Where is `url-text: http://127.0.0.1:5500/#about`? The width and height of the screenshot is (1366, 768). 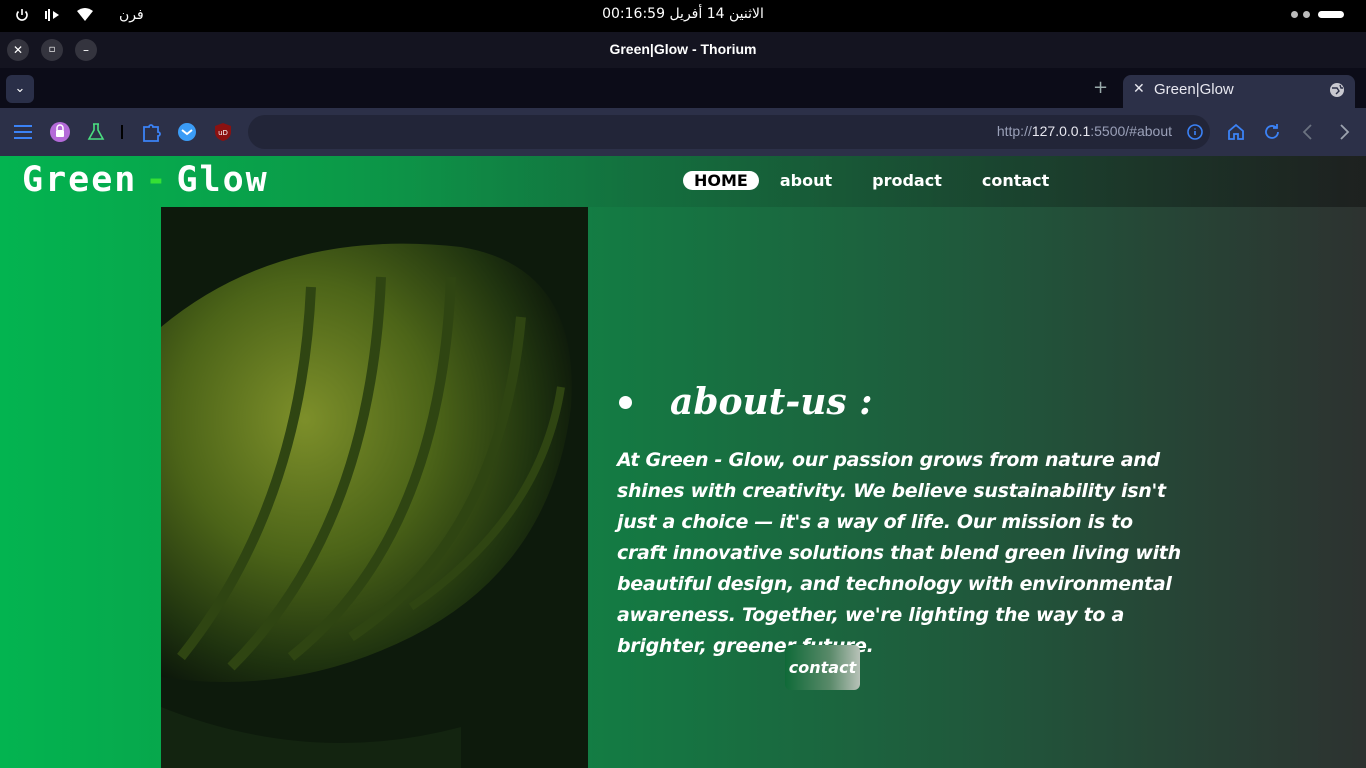 url-text: http://127.0.0.1:5500/#about is located at coordinates (1084, 131).